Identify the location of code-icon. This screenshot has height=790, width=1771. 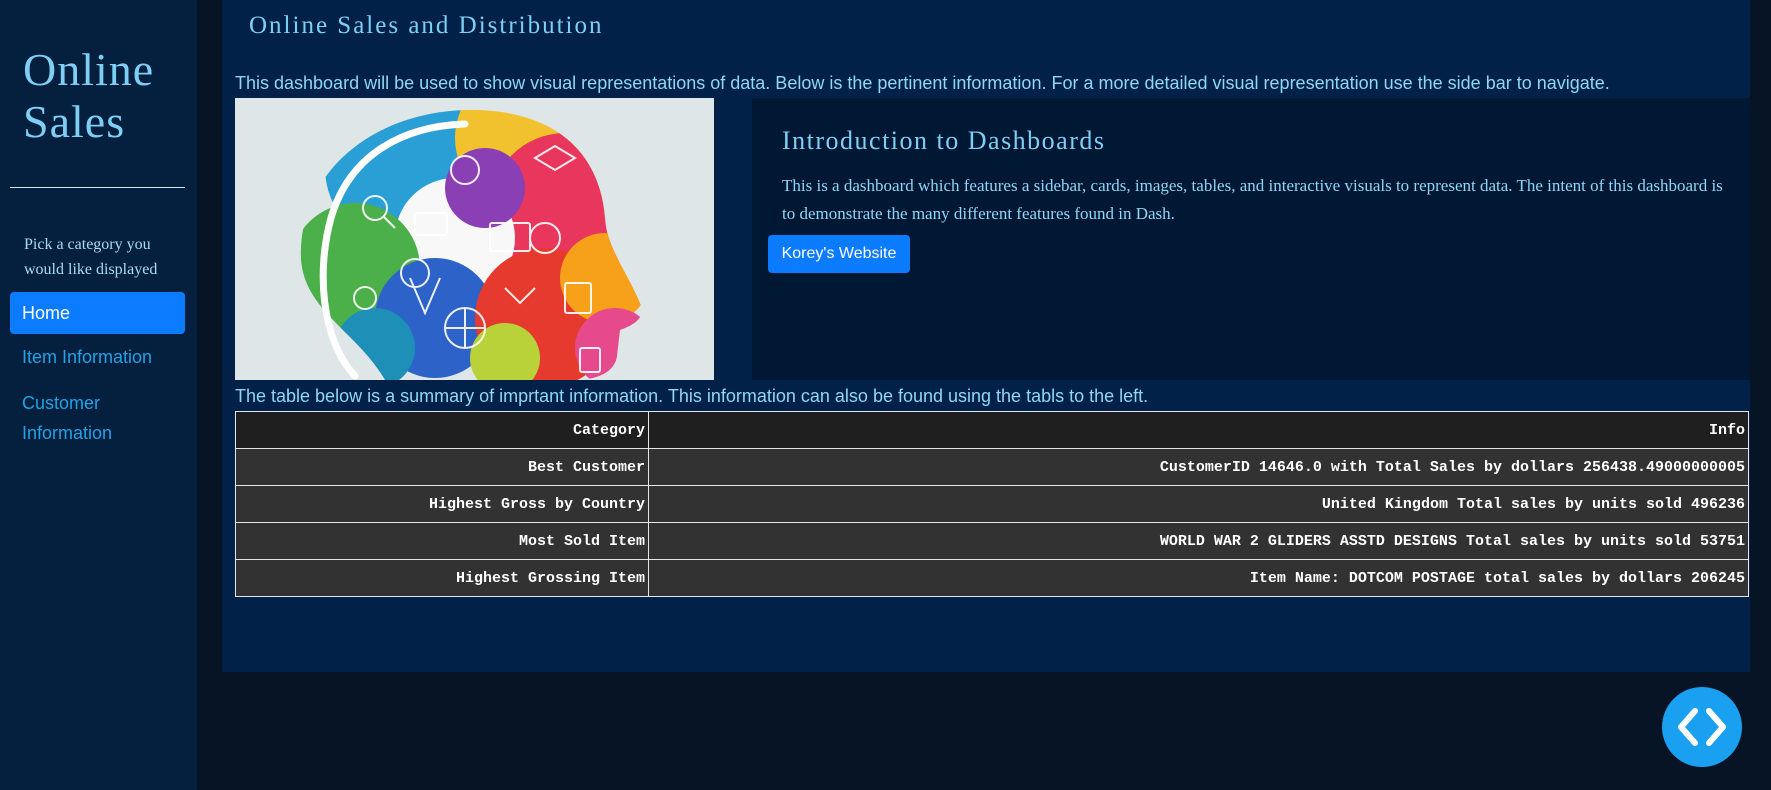
(1702, 727).